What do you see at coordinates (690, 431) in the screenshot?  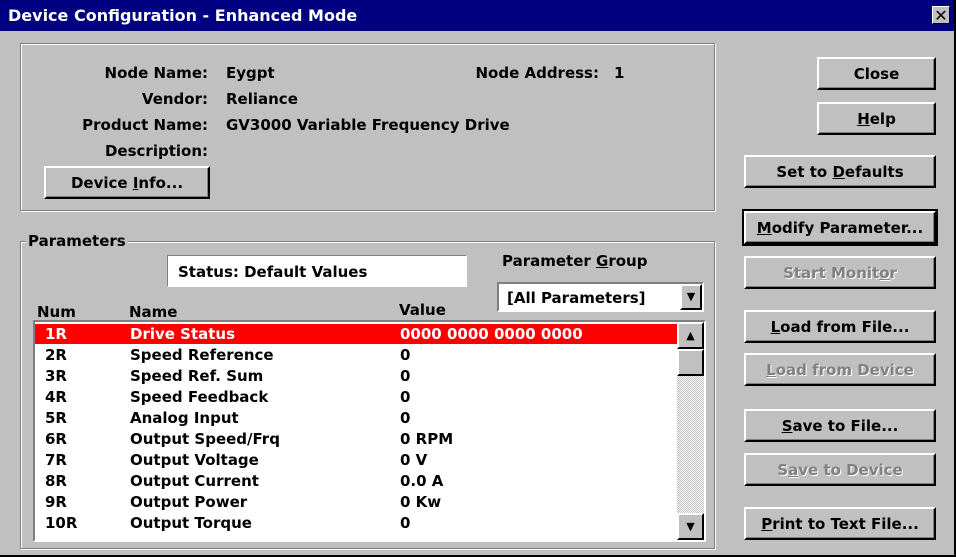 I see `vertical-scrollbar: ▲ ▼` at bounding box center [690, 431].